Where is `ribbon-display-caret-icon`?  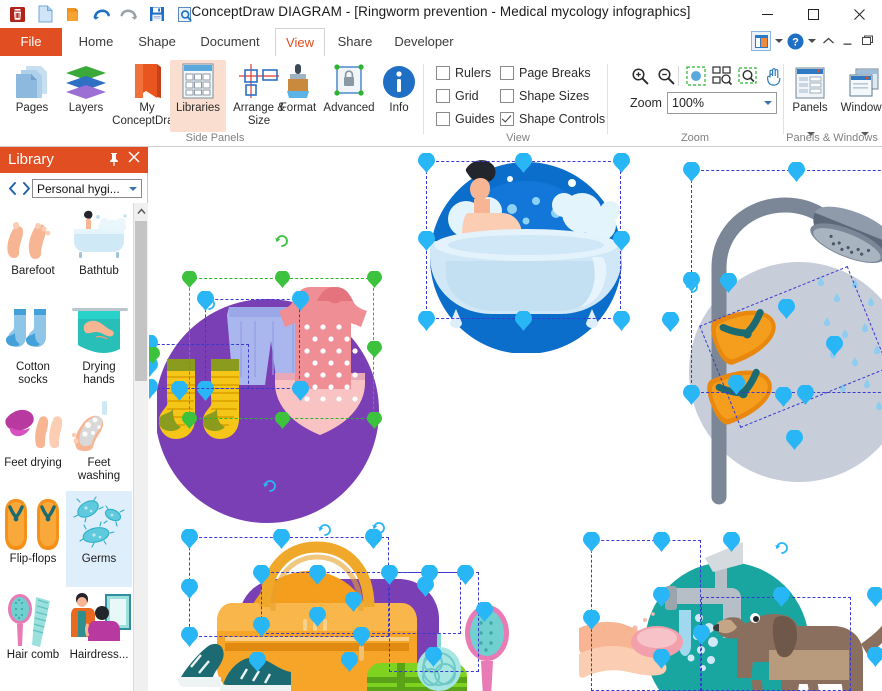
ribbon-display-caret-icon is located at coordinates (779, 41).